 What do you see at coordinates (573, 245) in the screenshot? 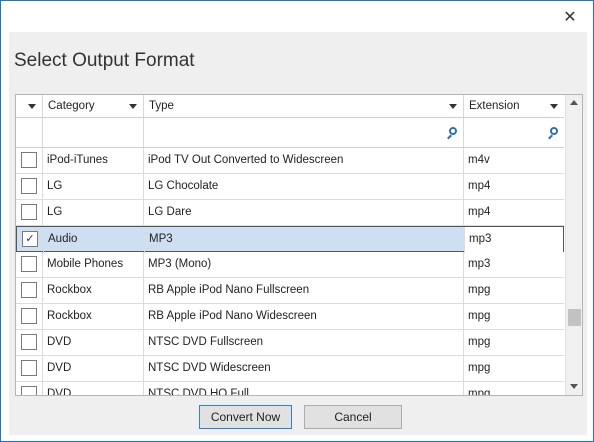
I see `vertical-scrollbar` at bounding box center [573, 245].